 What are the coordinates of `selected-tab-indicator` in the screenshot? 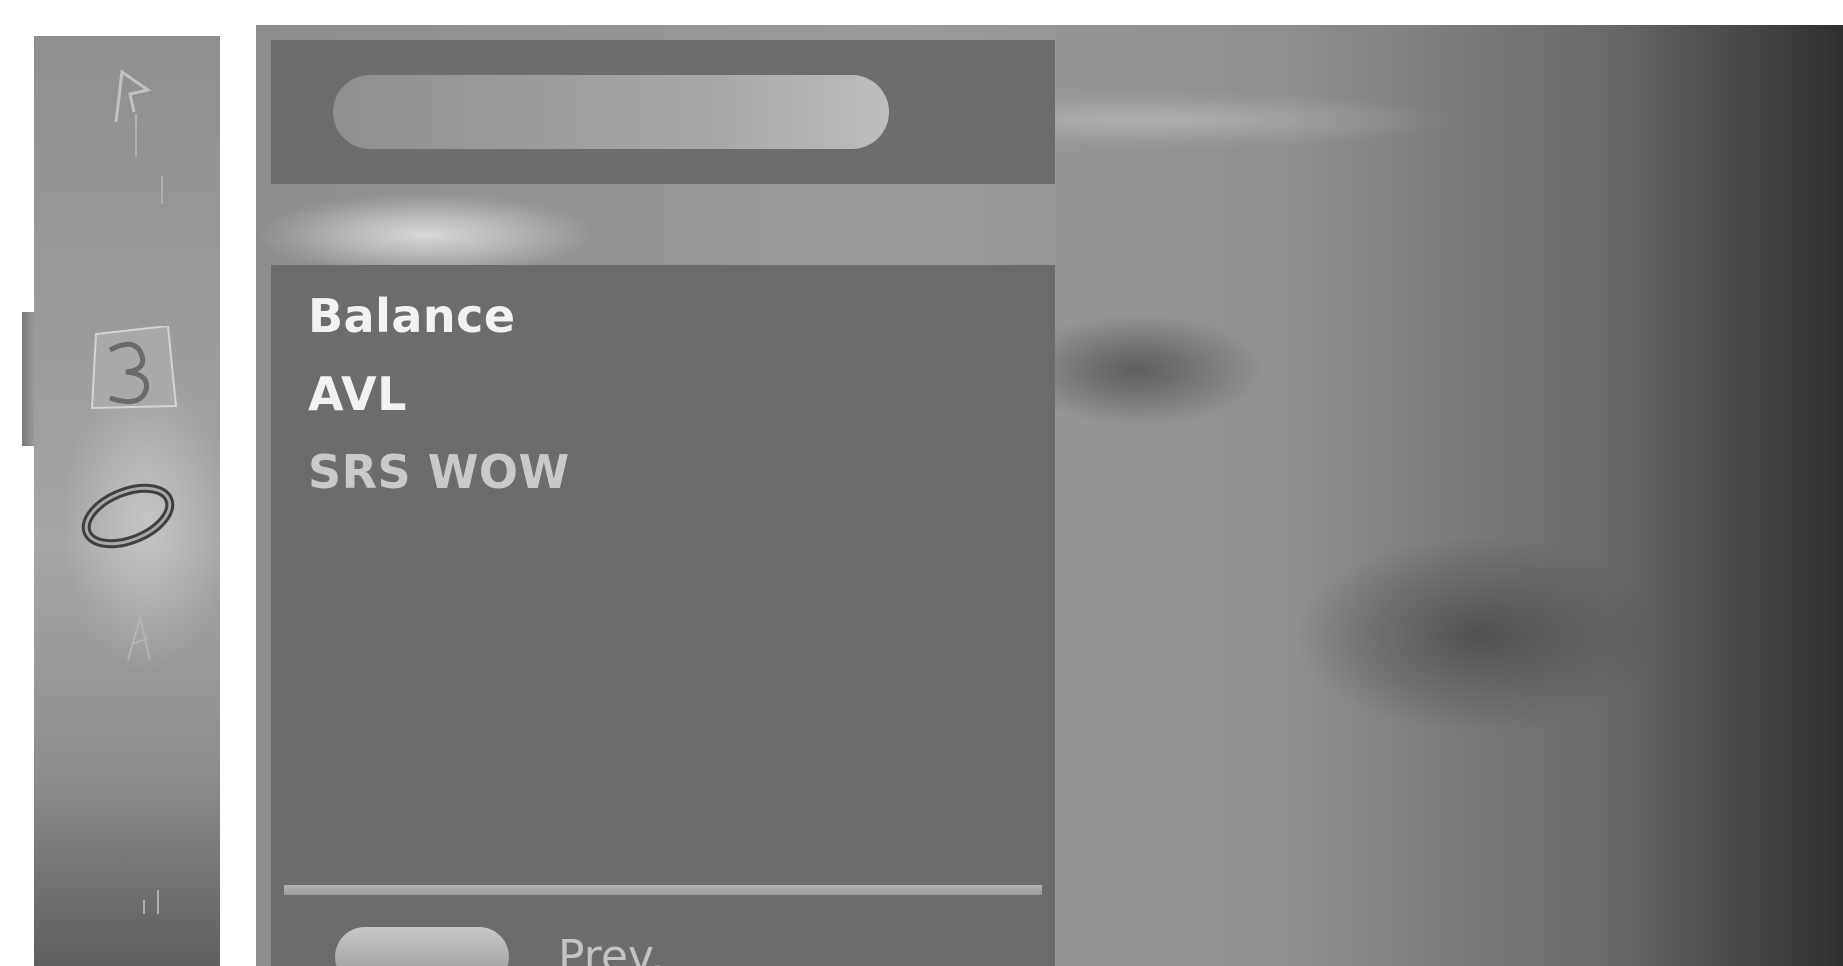 It's located at (28, 379).